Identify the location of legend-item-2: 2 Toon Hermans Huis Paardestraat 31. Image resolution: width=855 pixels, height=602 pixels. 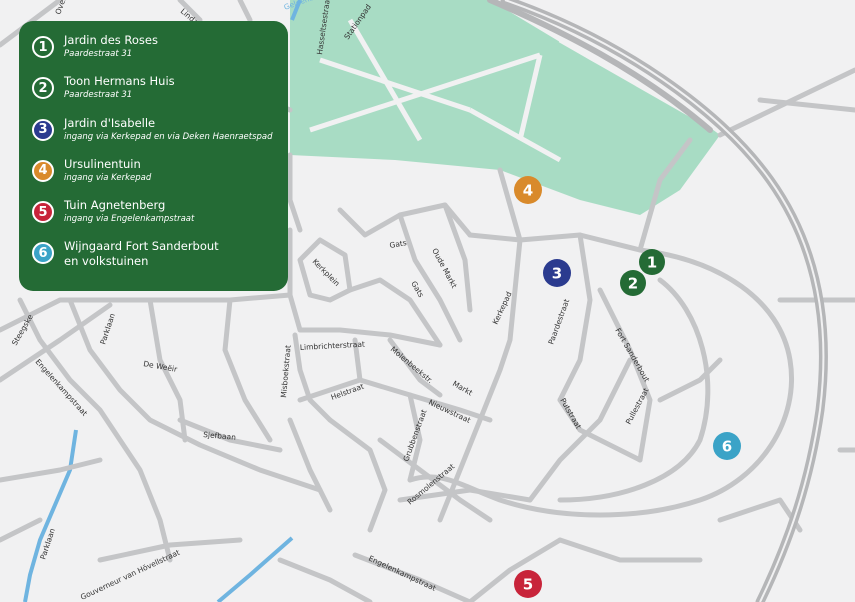
(155, 94).